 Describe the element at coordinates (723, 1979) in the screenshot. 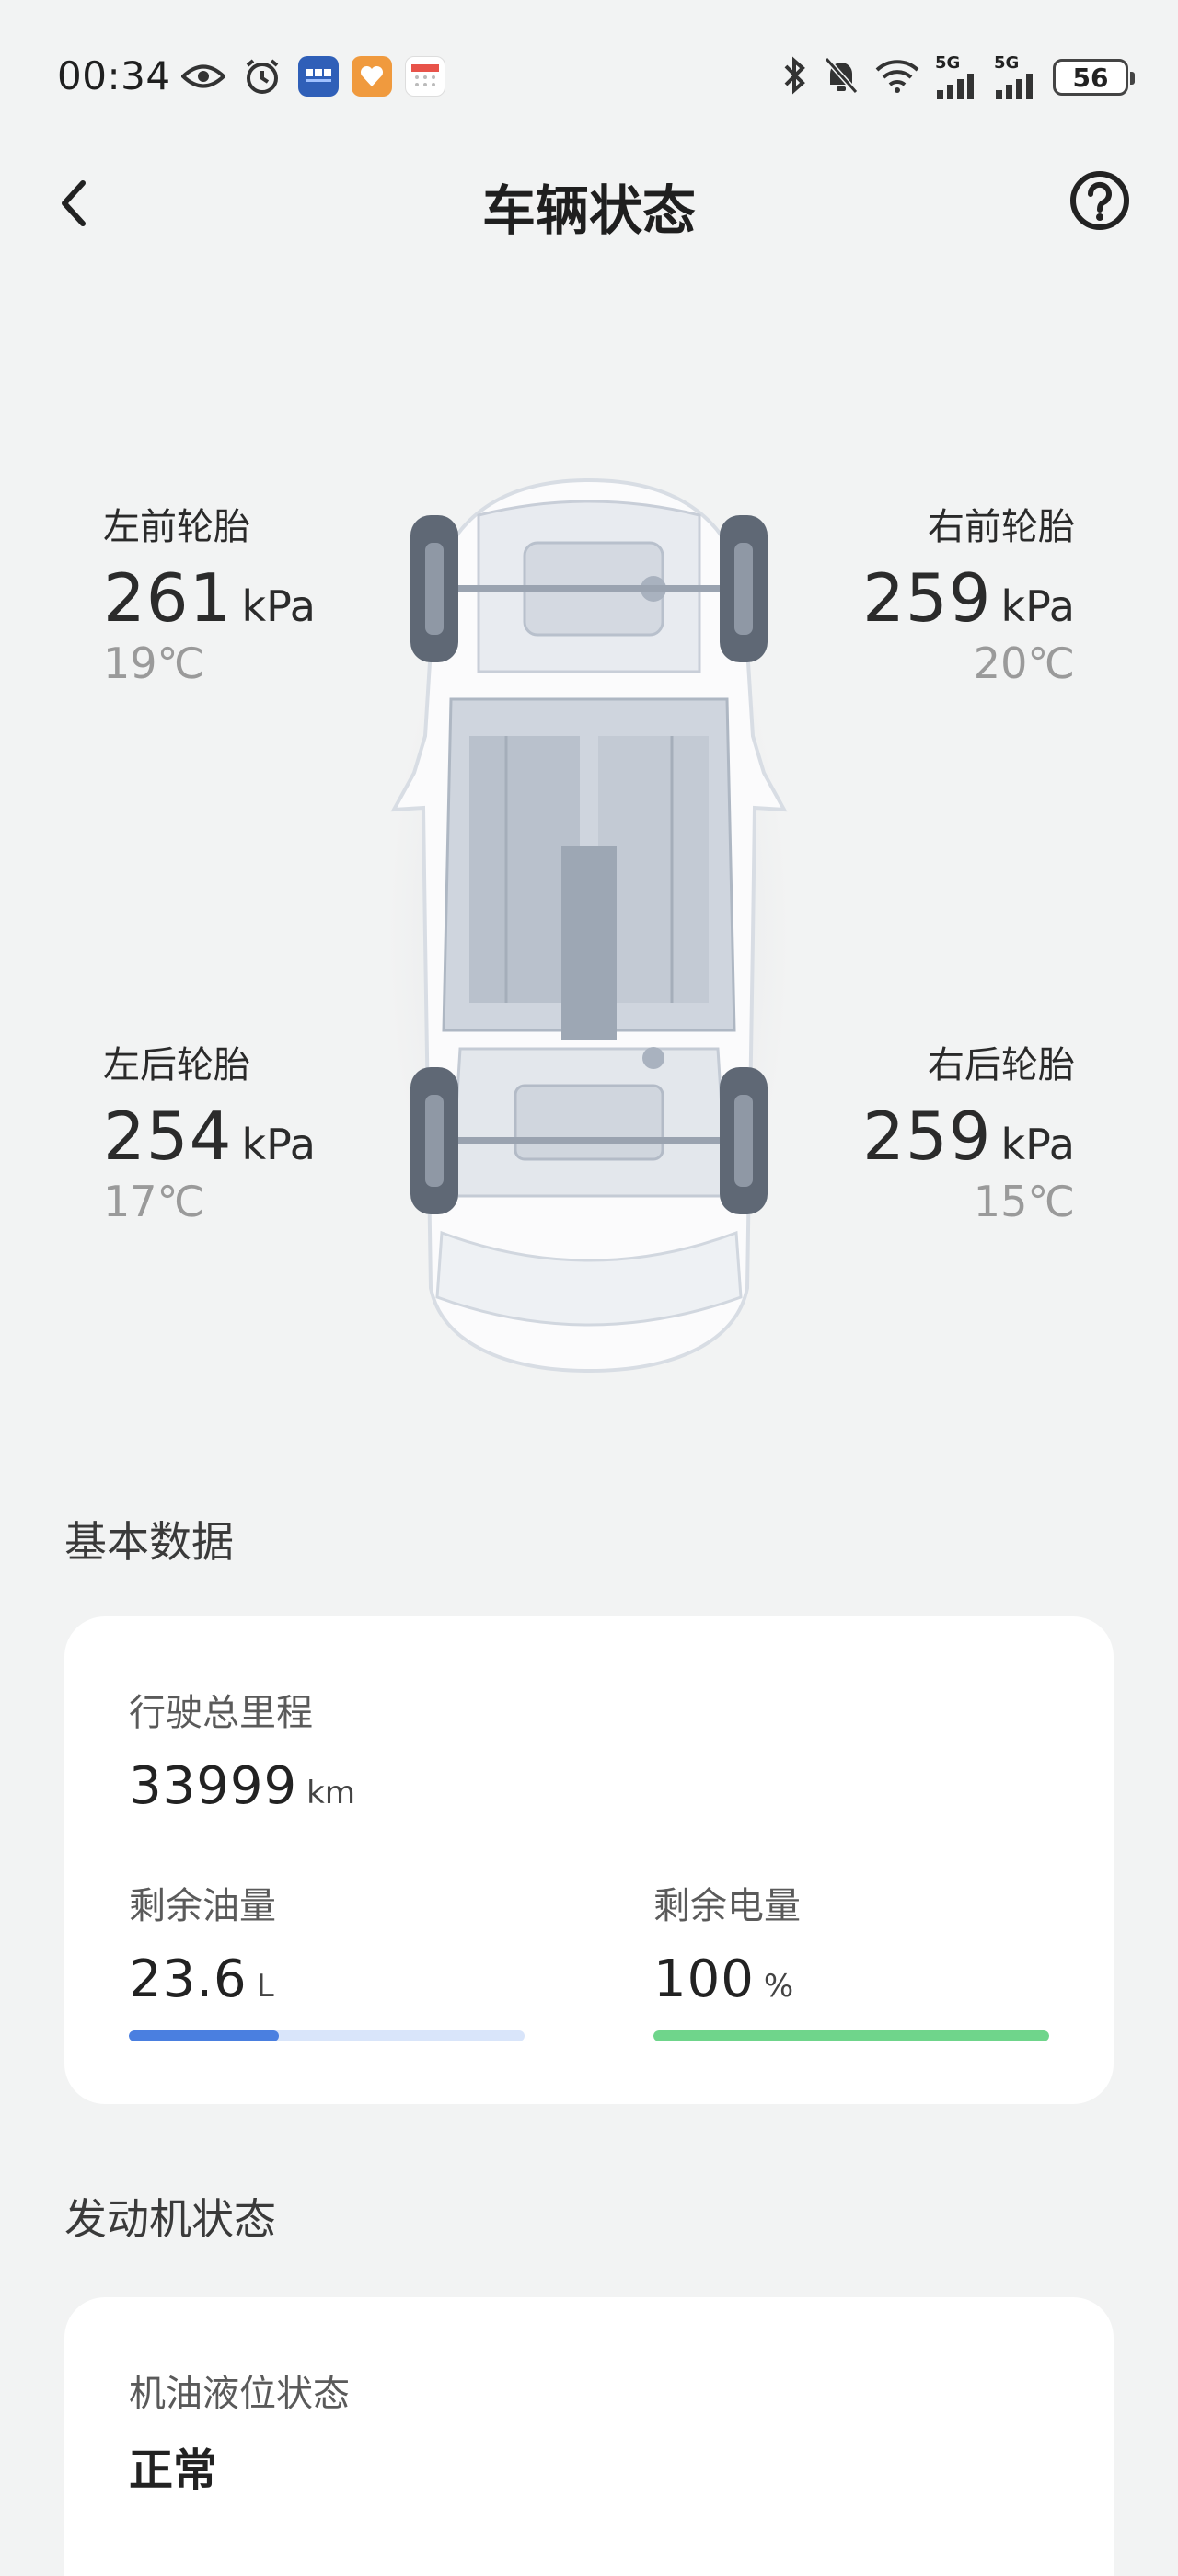

I see `battery-value: 100%` at that location.